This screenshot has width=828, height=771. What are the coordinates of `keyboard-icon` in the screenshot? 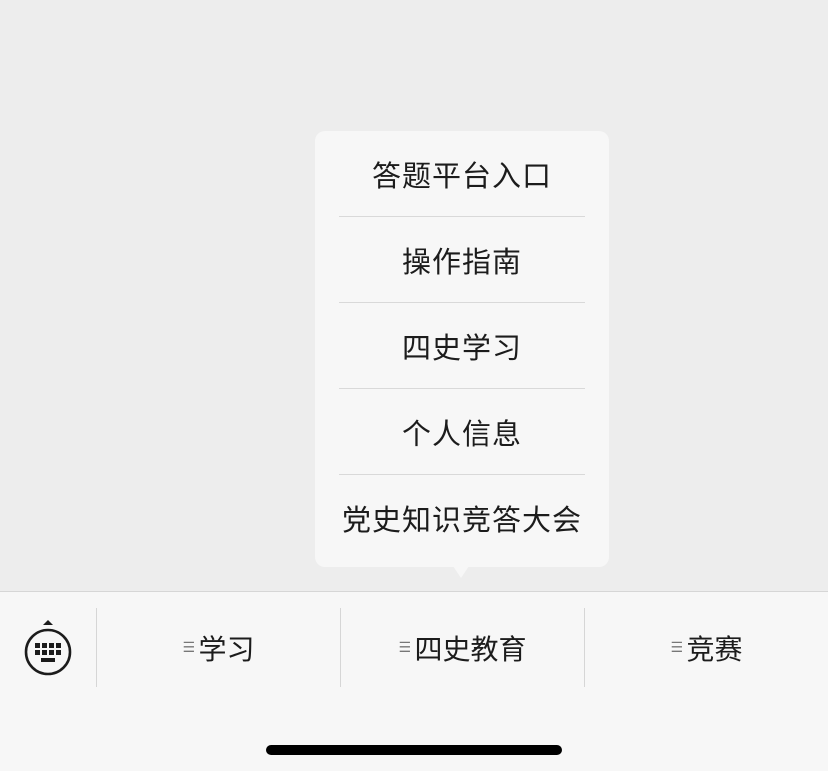 It's located at (48, 647).